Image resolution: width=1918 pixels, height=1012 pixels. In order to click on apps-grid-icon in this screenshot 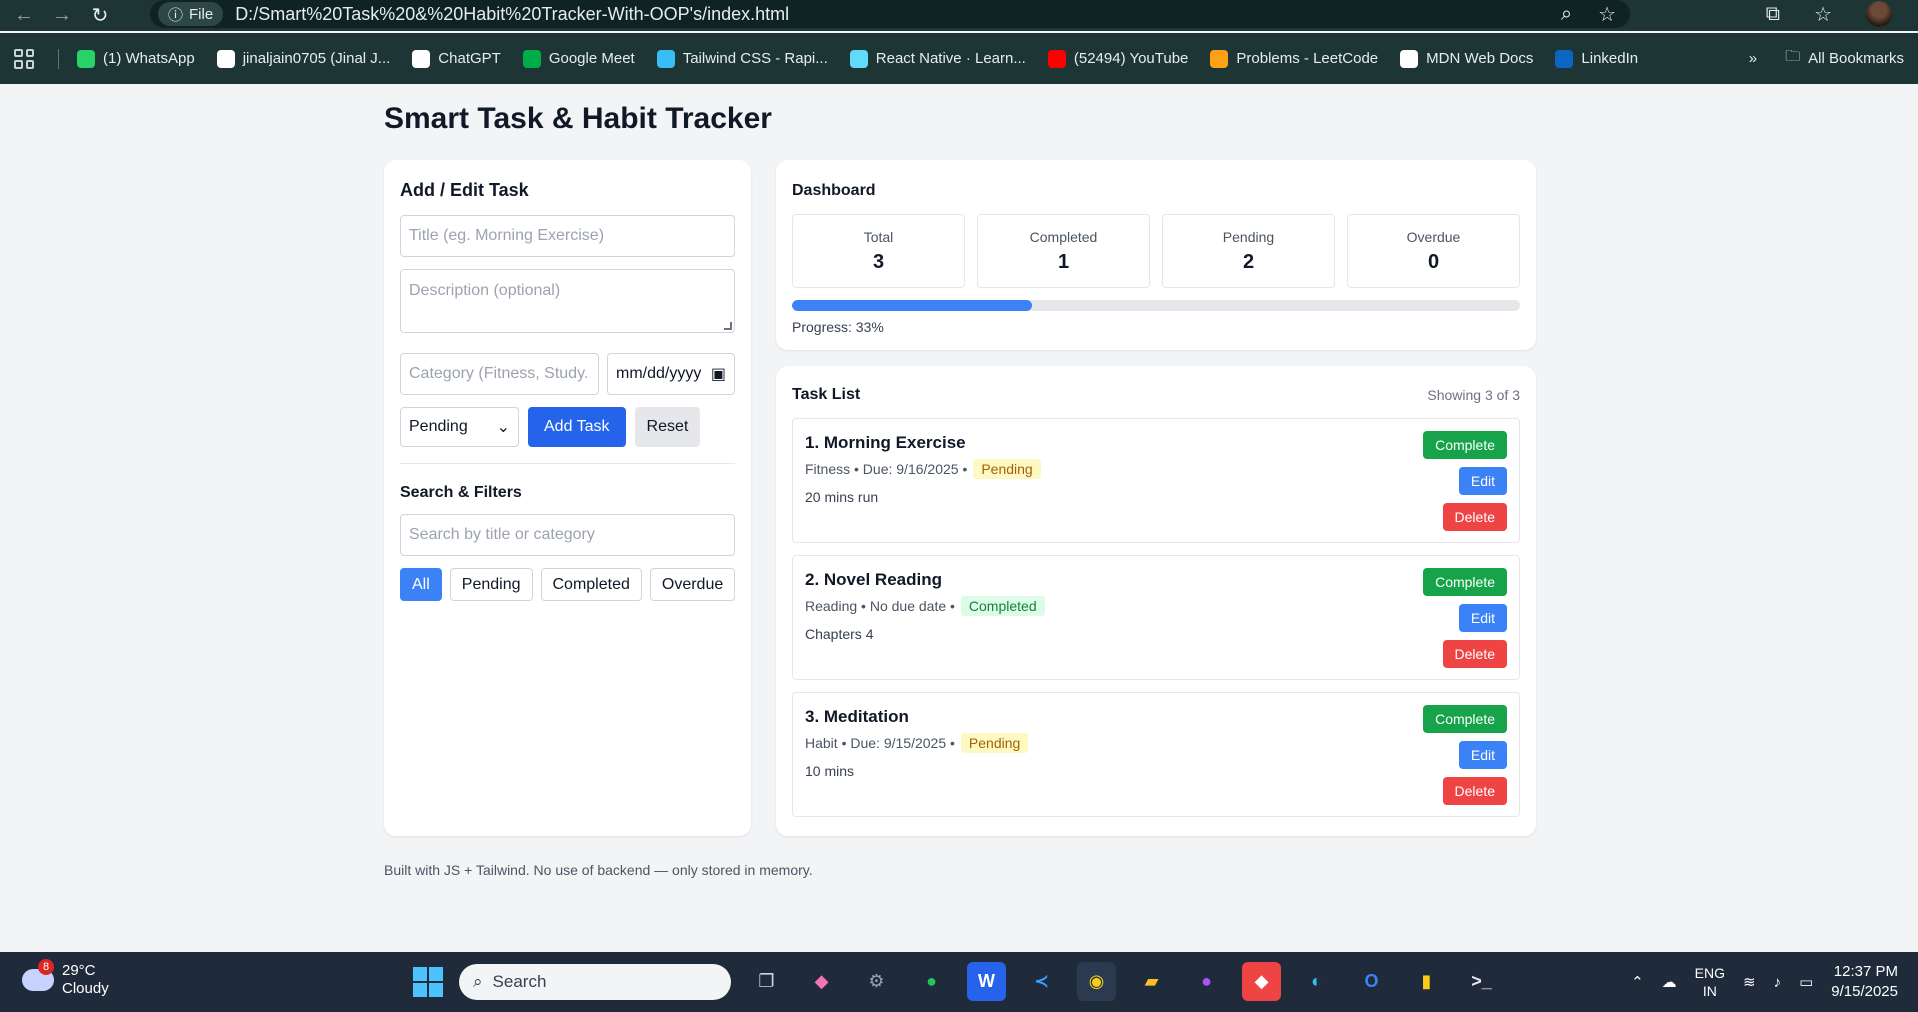, I will do `click(24, 58)`.